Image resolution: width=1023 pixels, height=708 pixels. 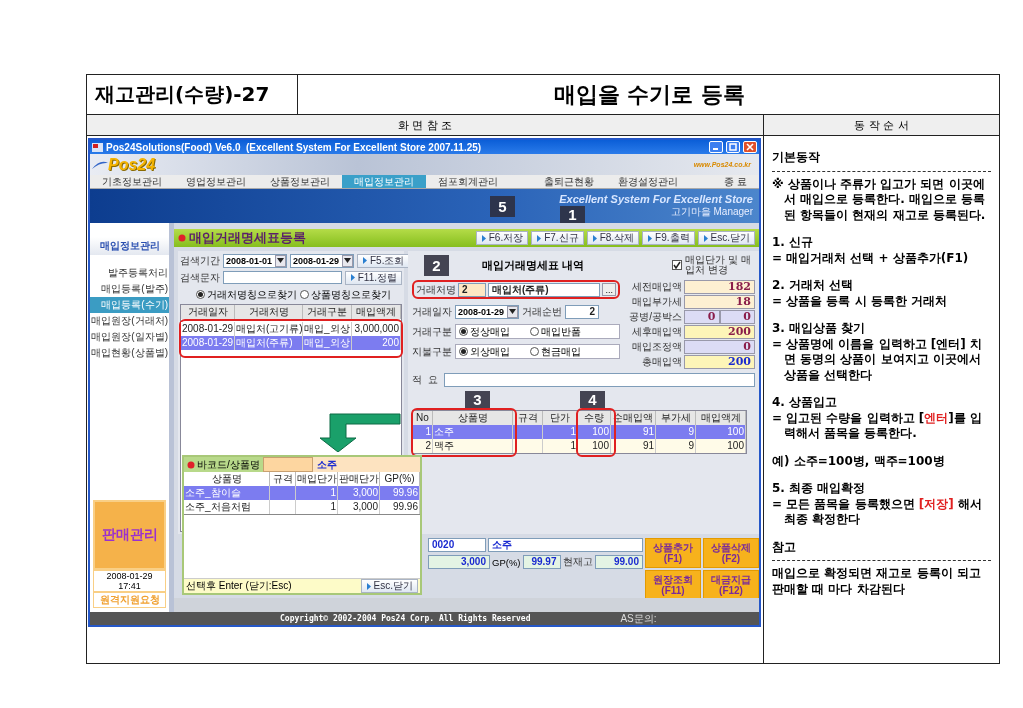 I want to click on field-label: 검색문자, so click(x=200, y=277).